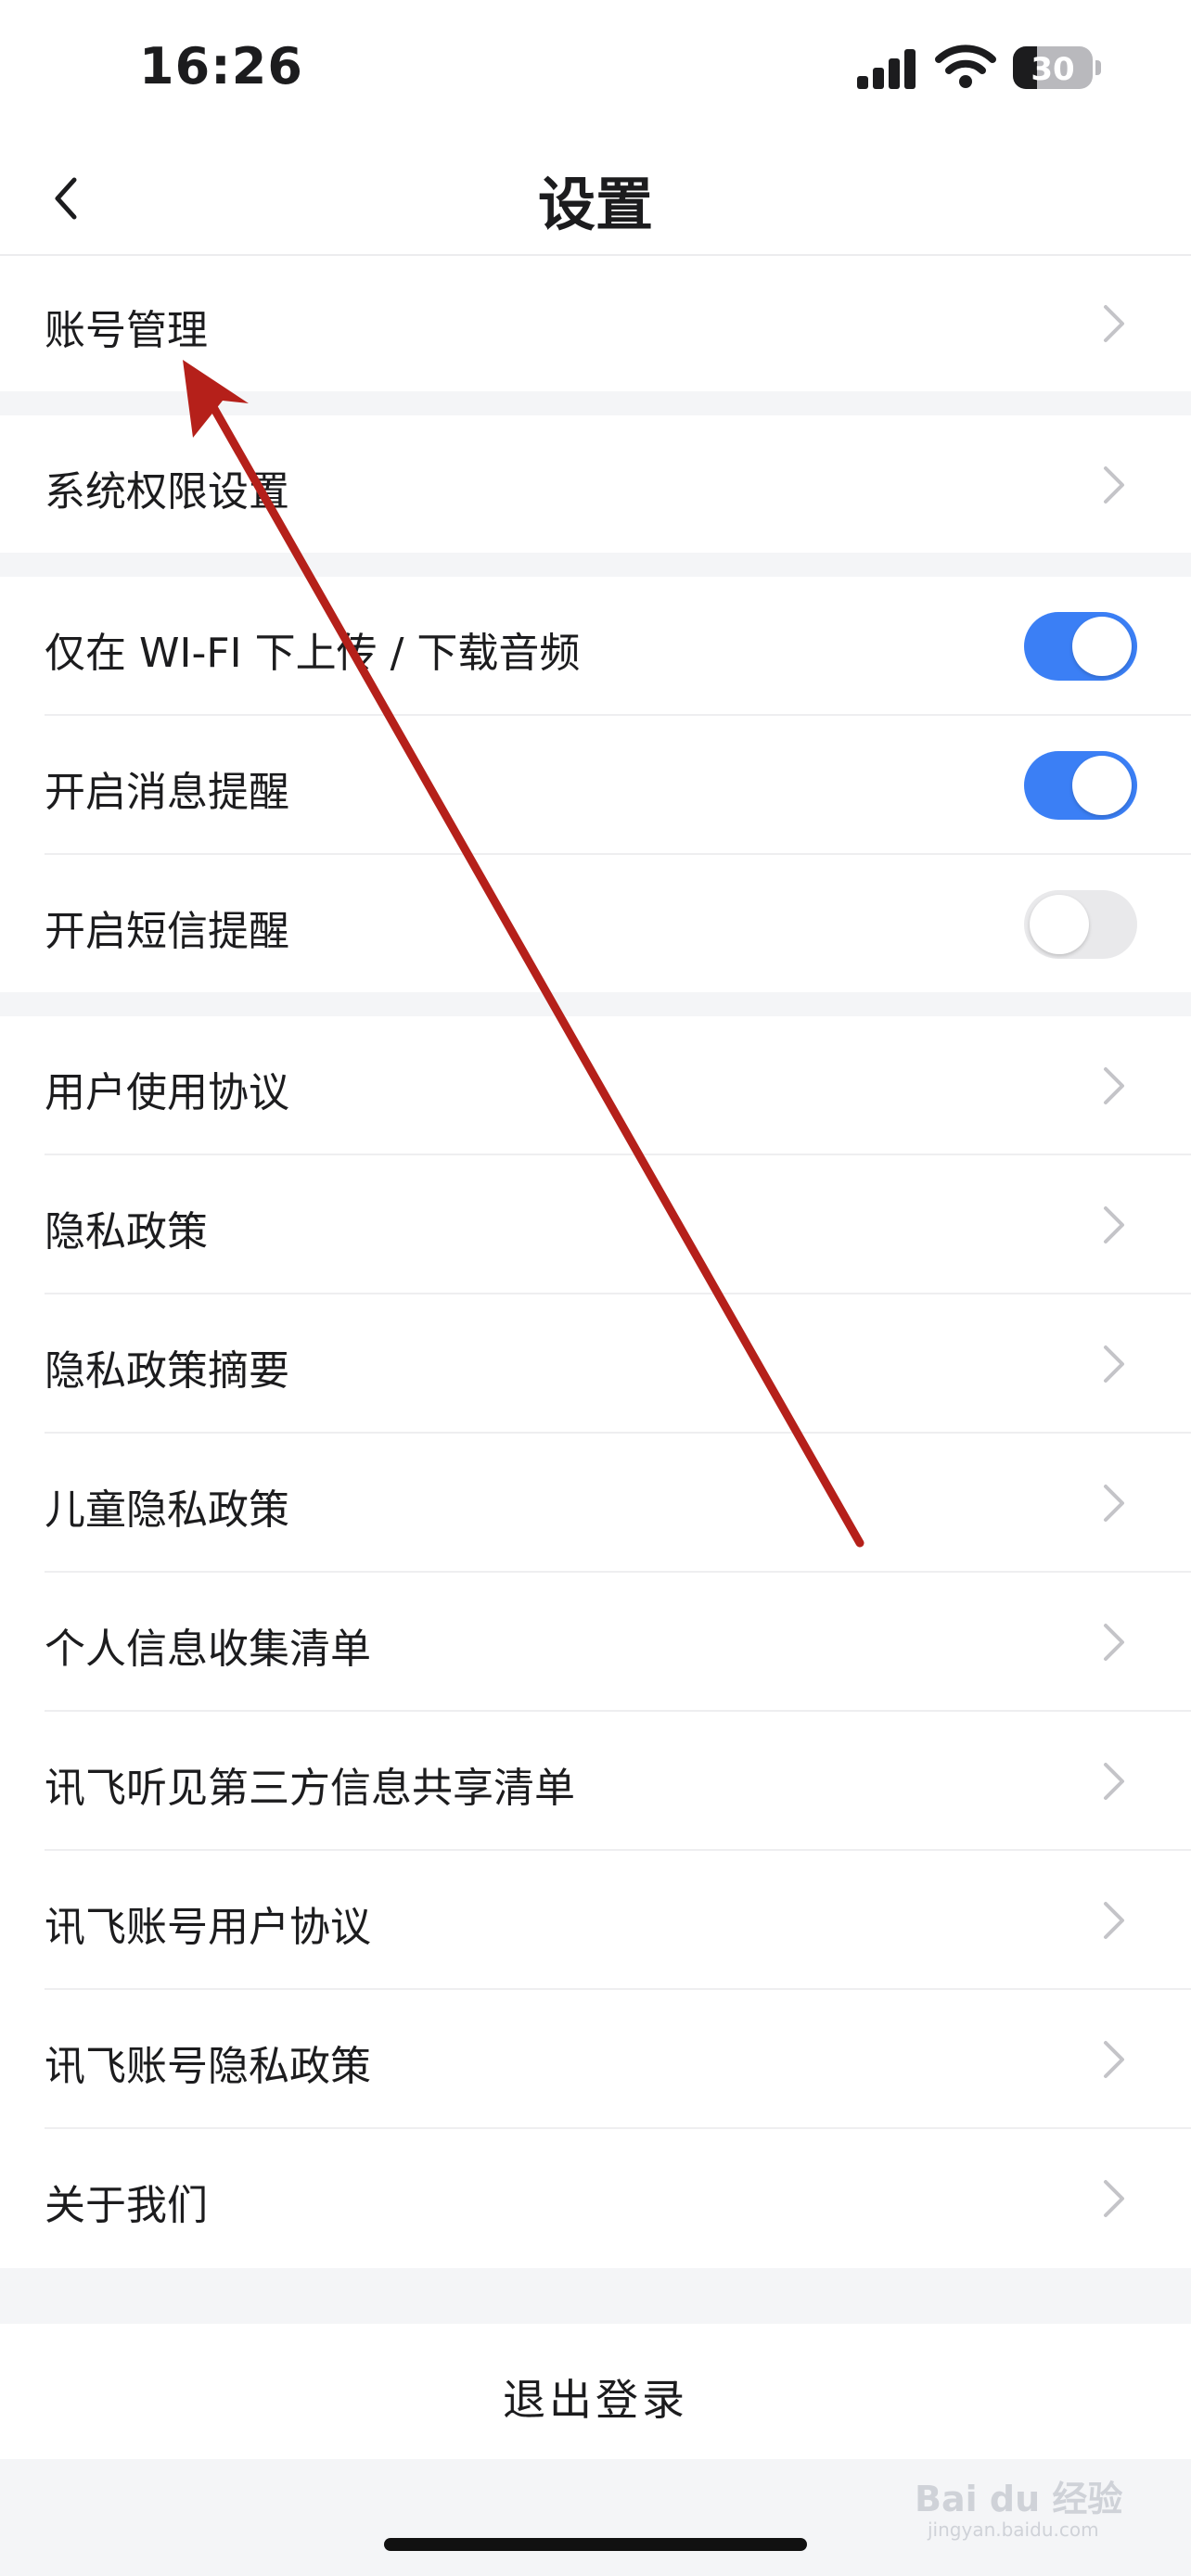  I want to click on list-item: 隐私政策, so click(595, 1224).